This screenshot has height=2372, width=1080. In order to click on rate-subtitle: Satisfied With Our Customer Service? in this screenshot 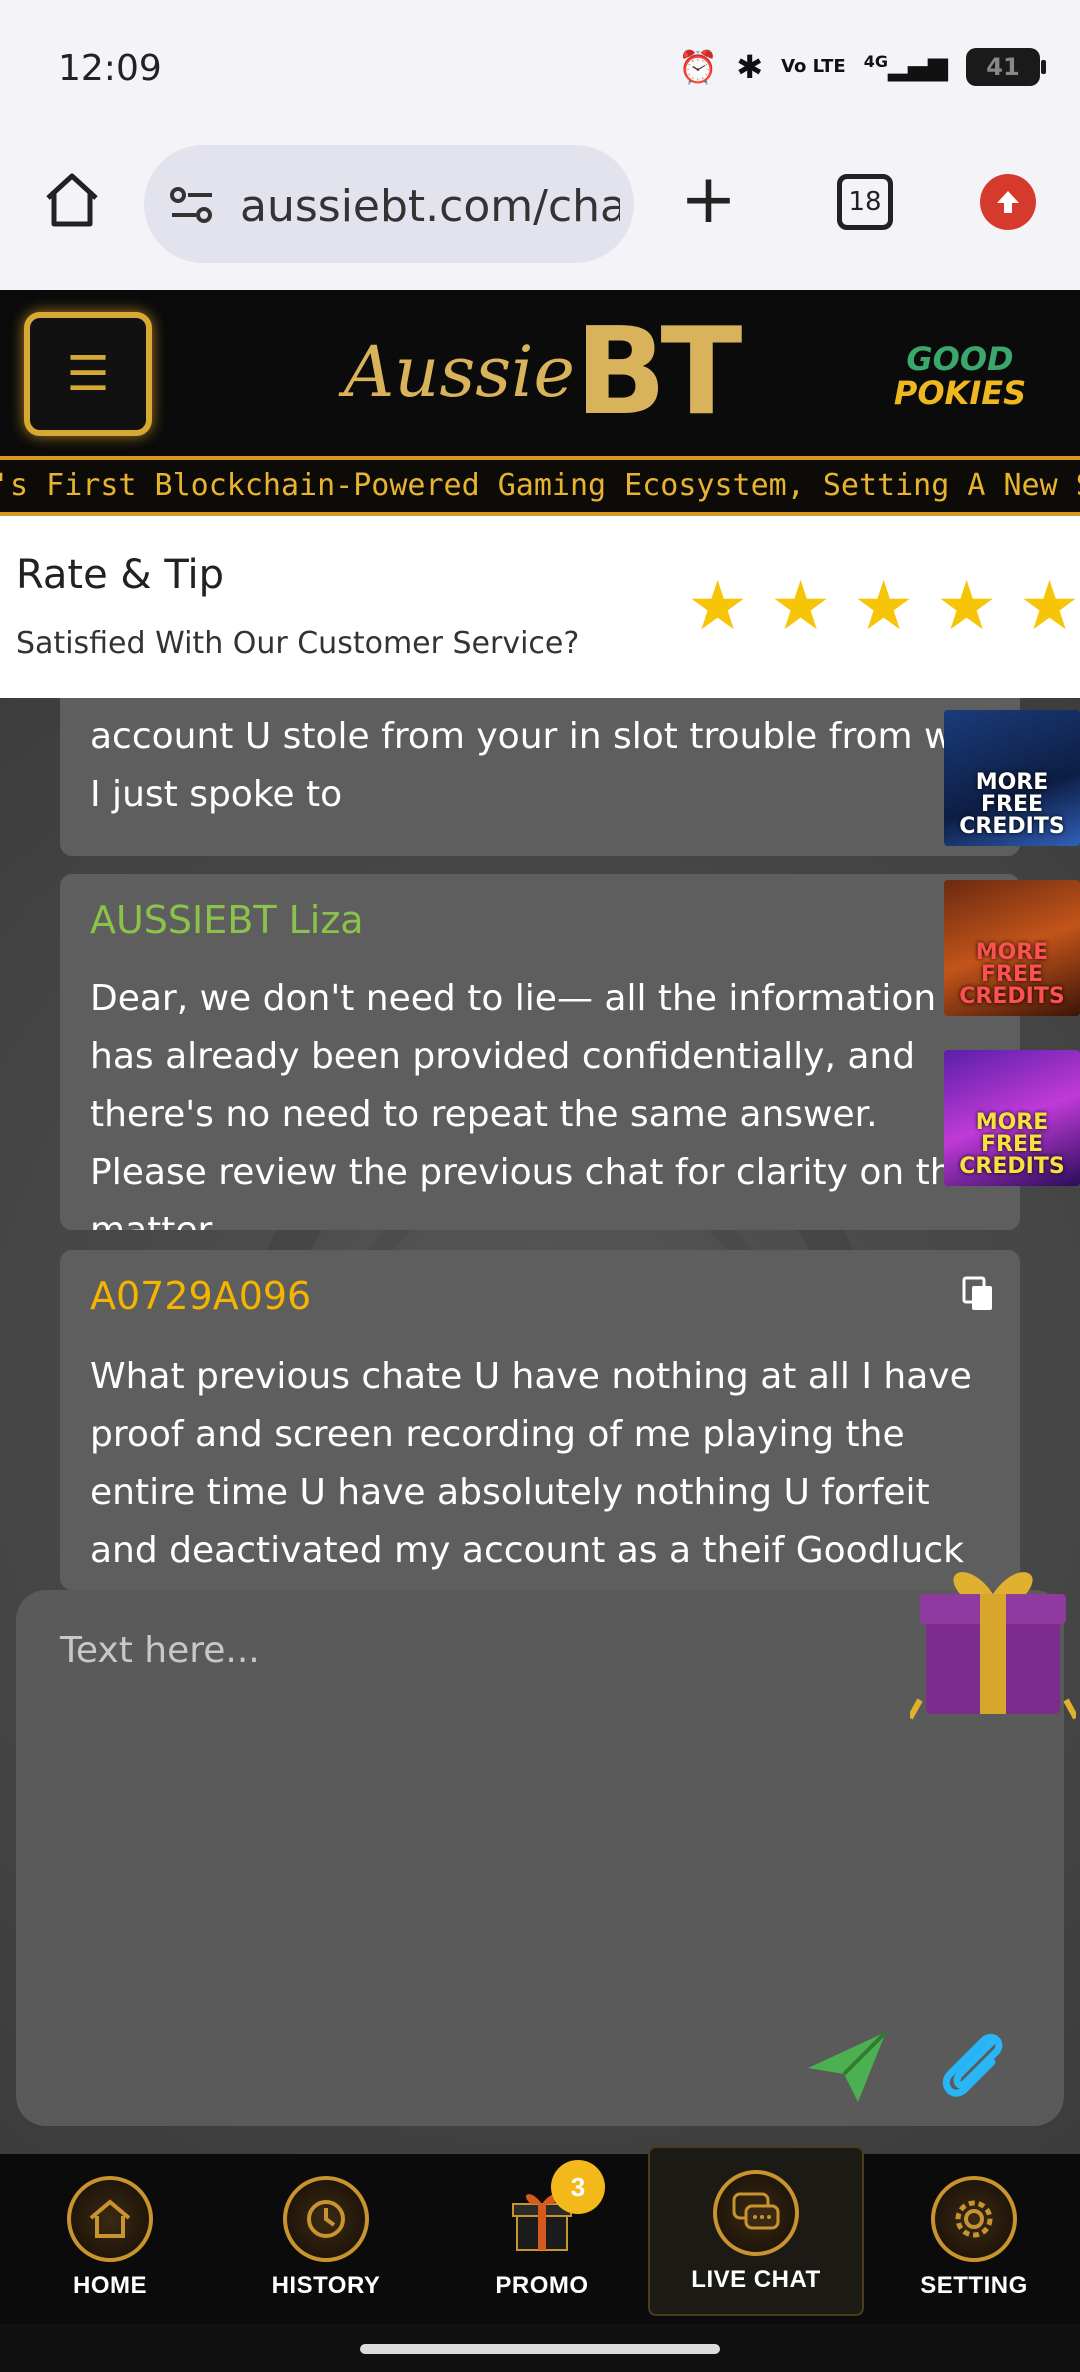, I will do `click(298, 643)`.